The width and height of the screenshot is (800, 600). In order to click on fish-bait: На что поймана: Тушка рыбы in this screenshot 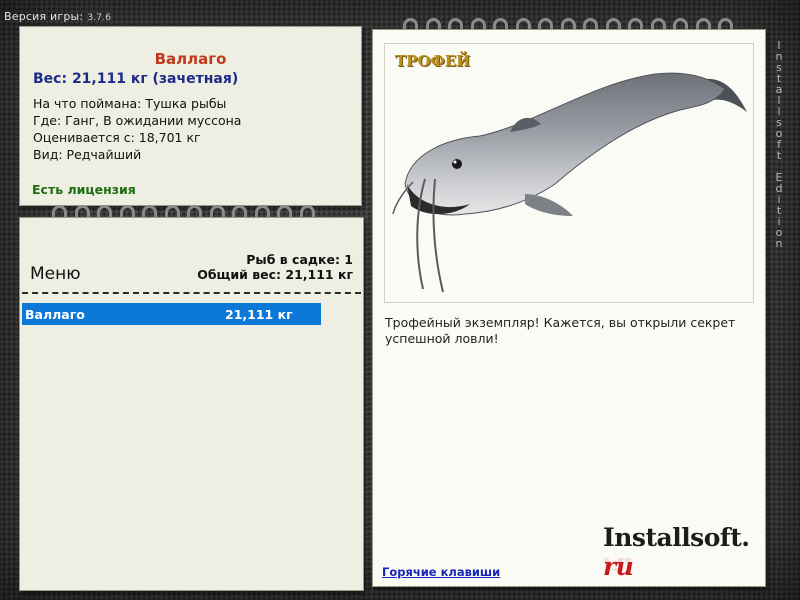, I will do `click(130, 103)`.